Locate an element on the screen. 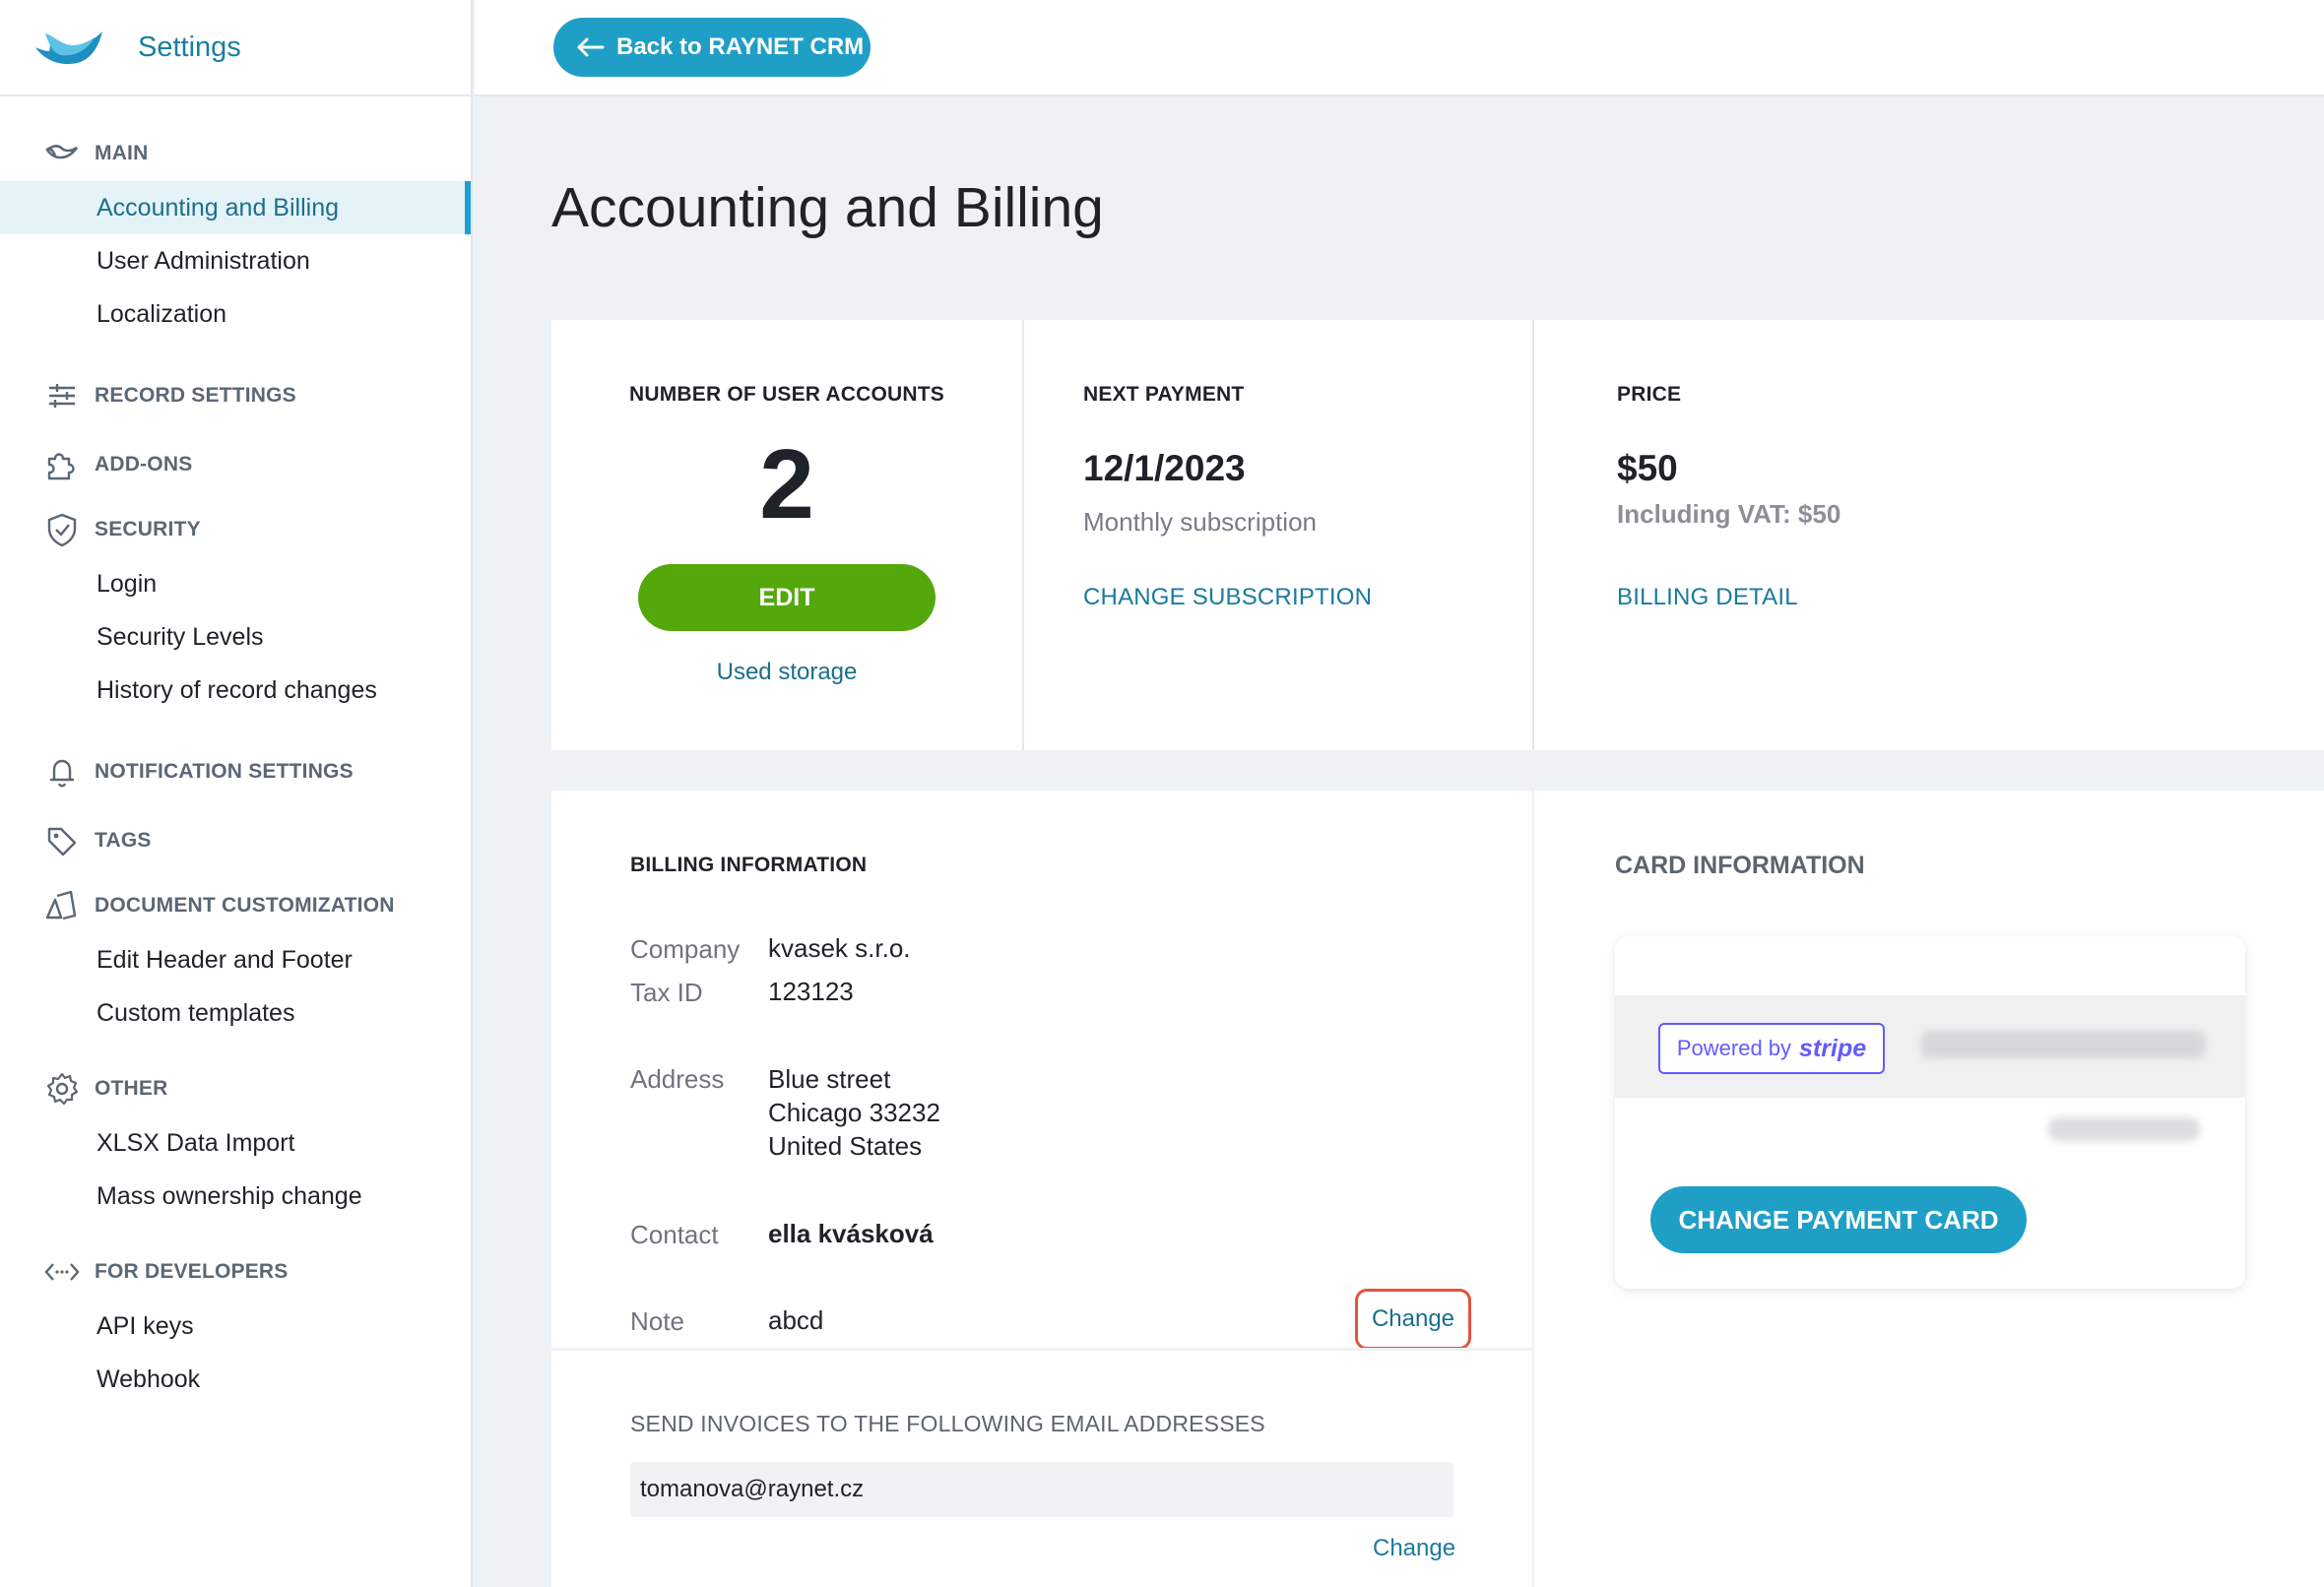 The height and width of the screenshot is (1587, 2324). shield-check-icon is located at coordinates (62, 530).